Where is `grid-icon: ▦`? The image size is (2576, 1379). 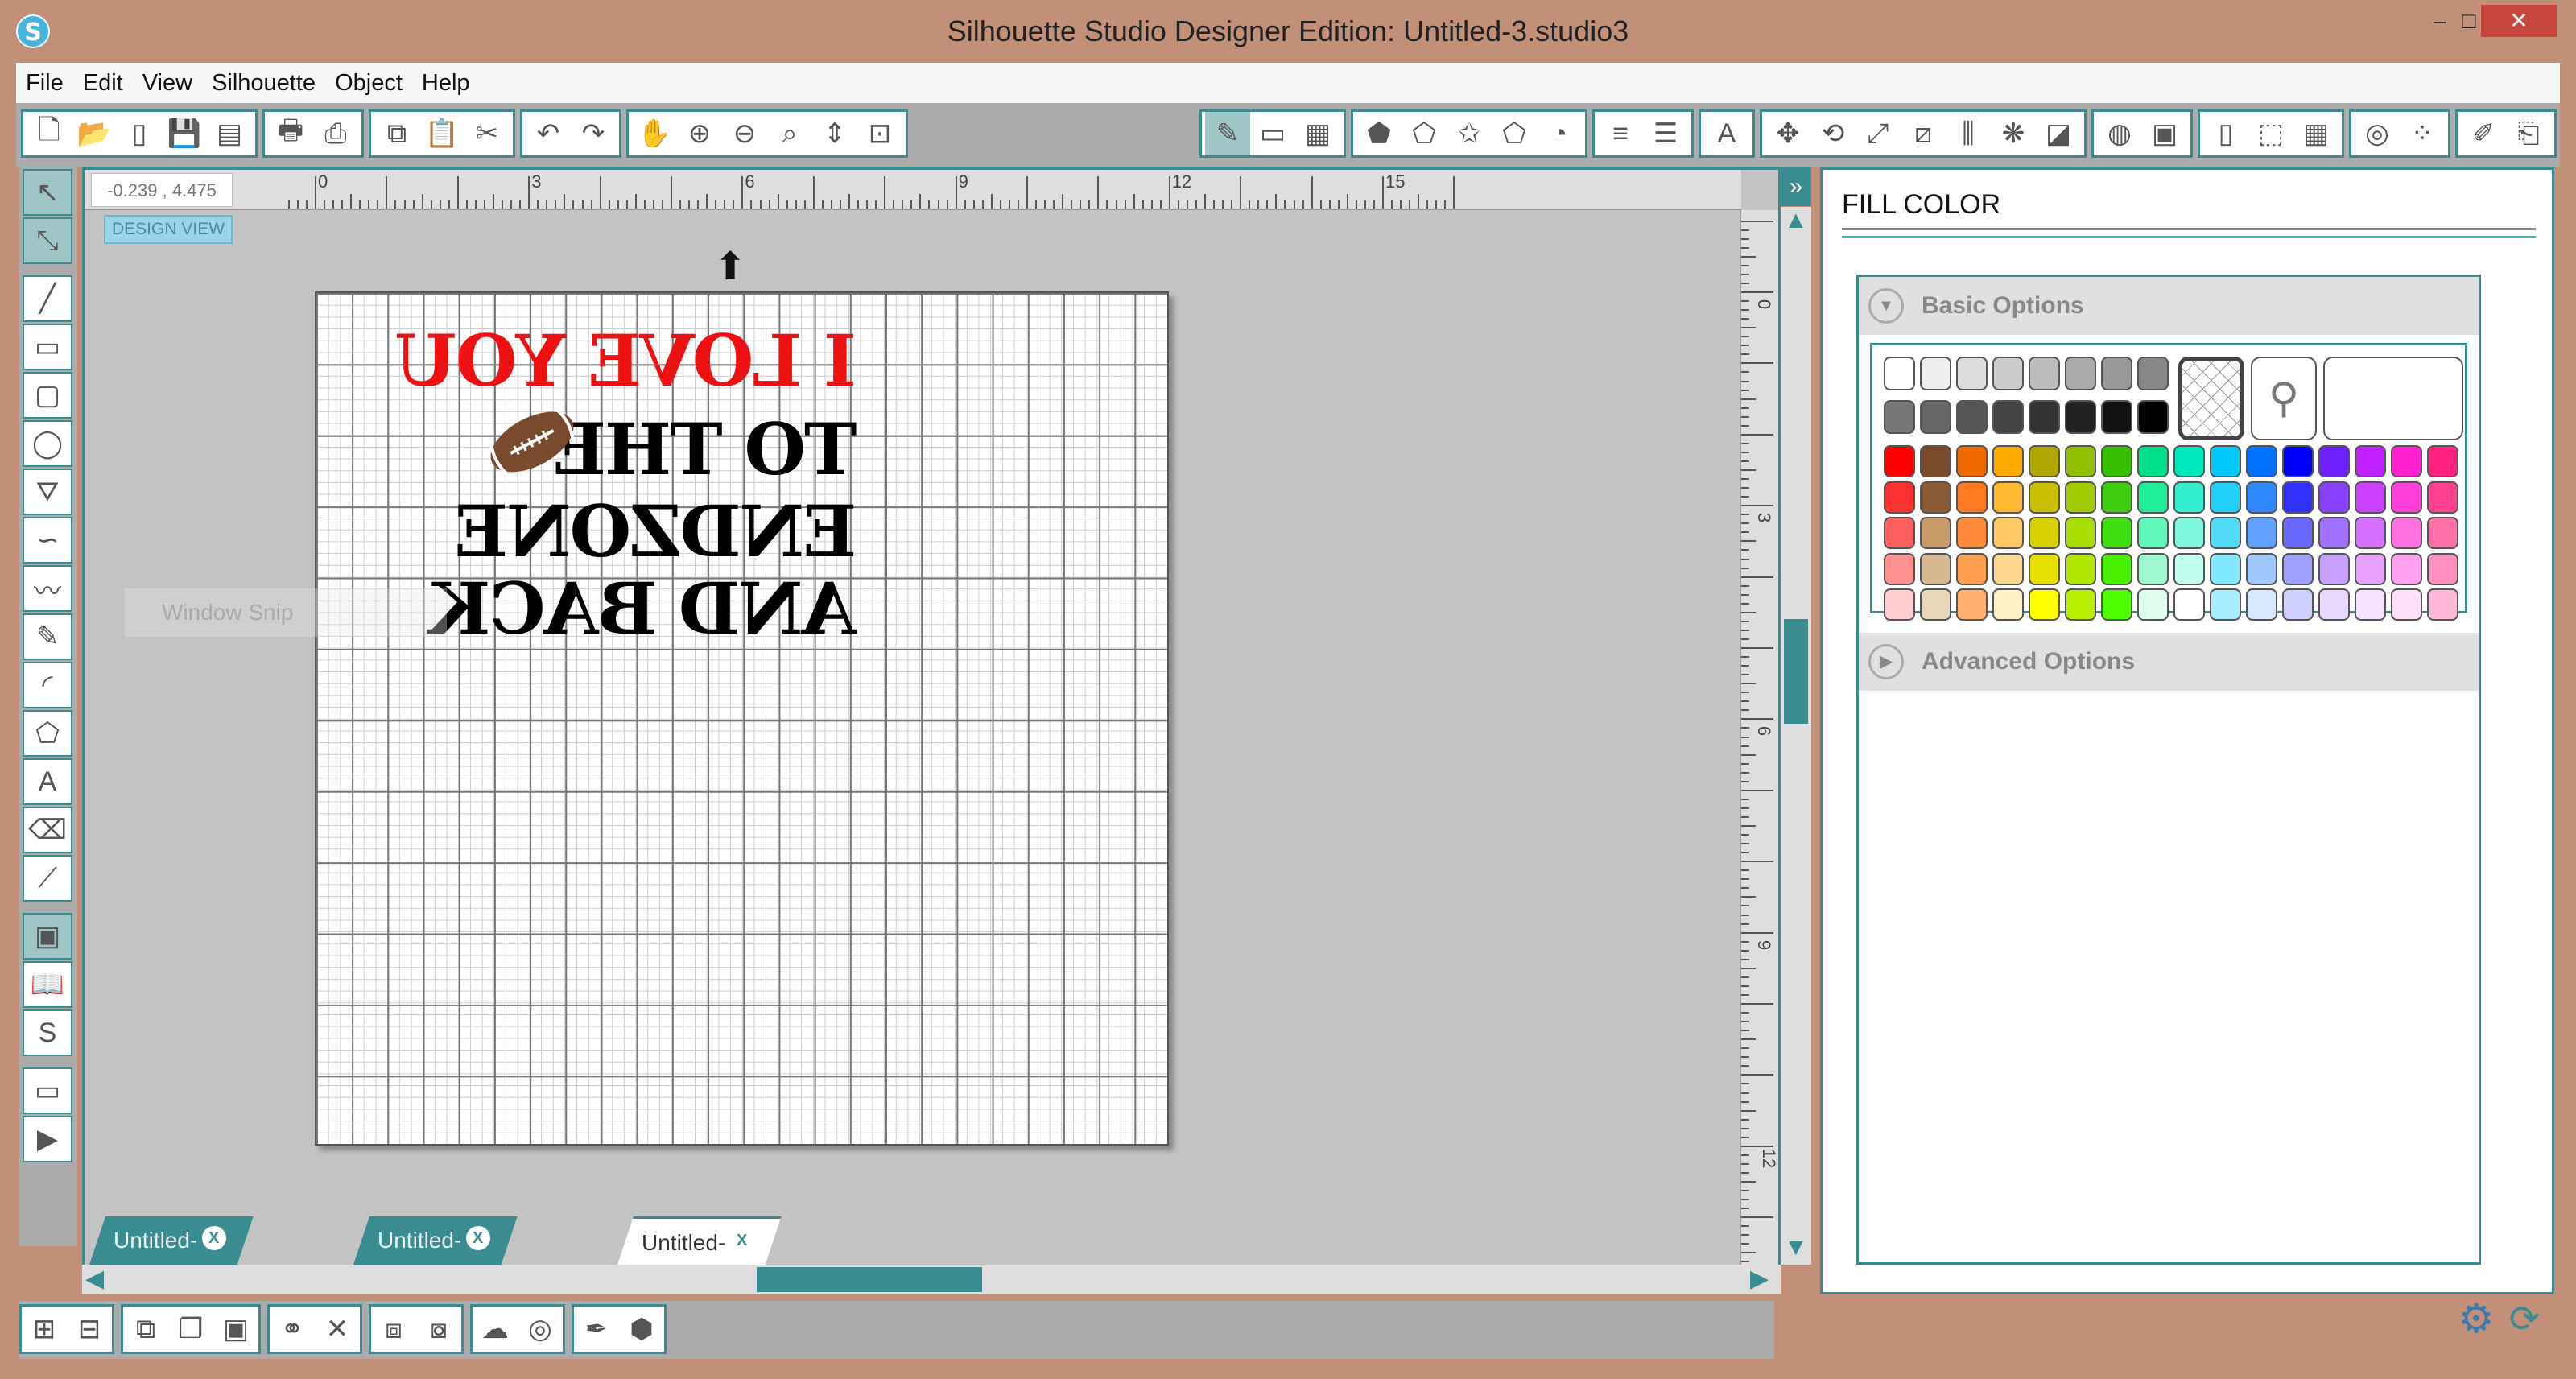
grid-icon: ▦ is located at coordinates (2316, 133).